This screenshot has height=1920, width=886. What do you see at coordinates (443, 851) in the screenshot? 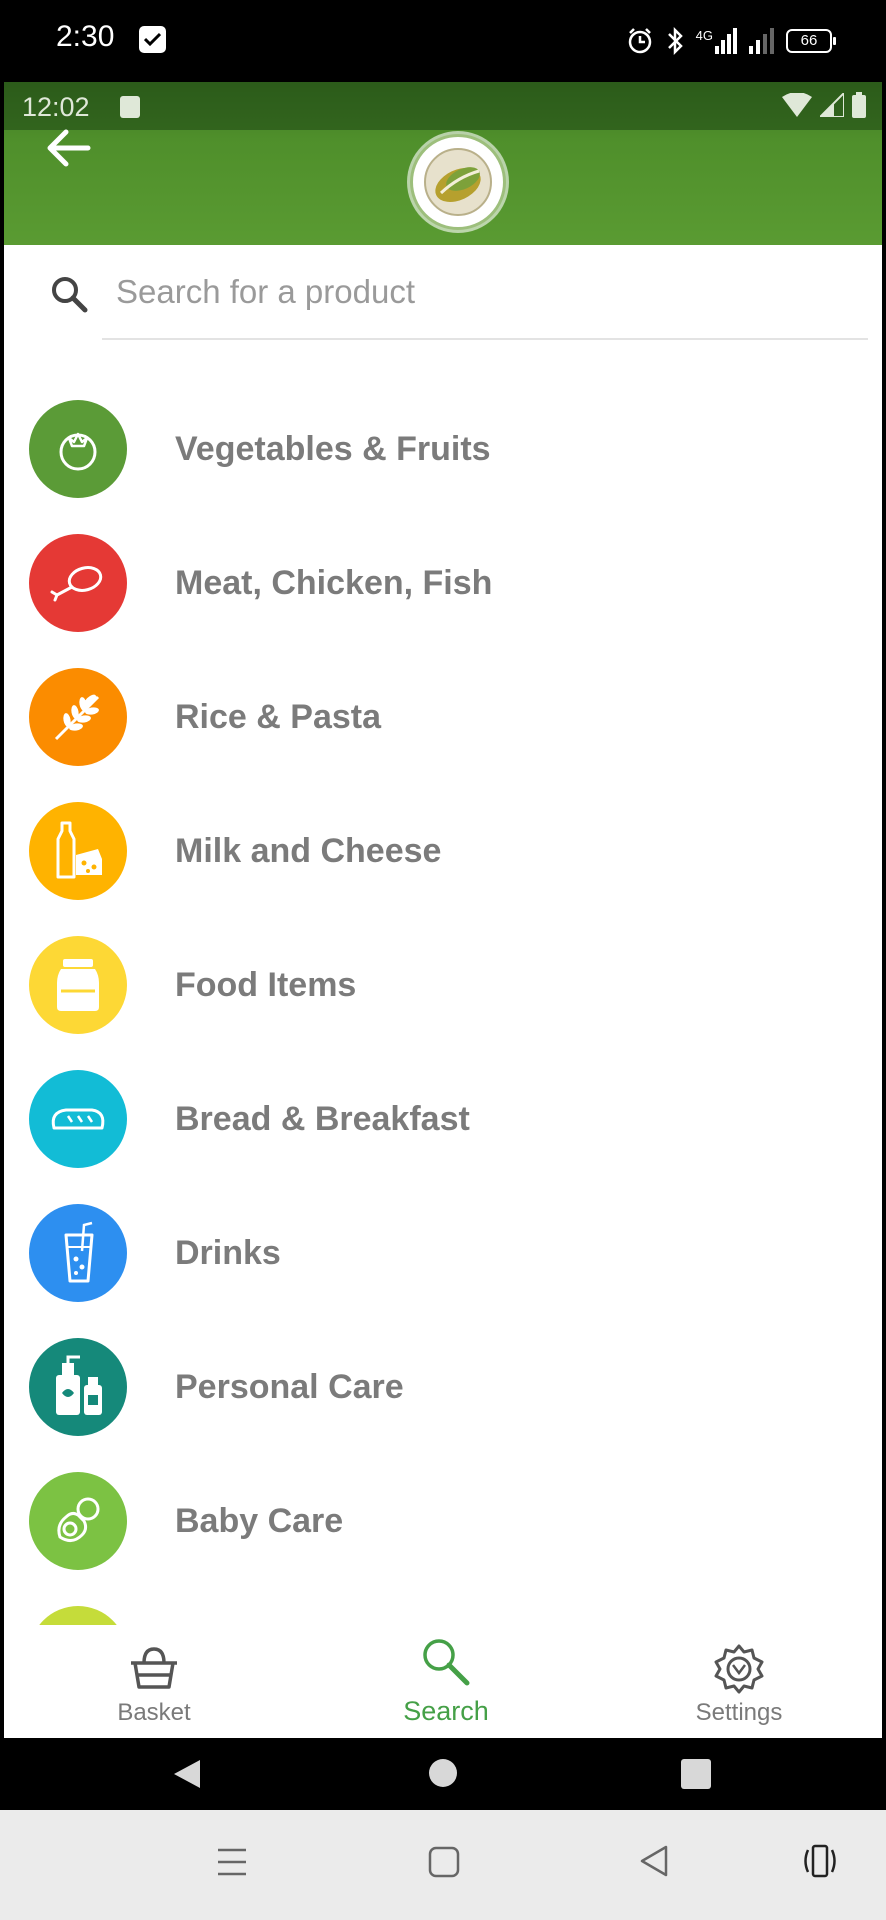
I see `category-milk-cheese: Milk and Cheese` at bounding box center [443, 851].